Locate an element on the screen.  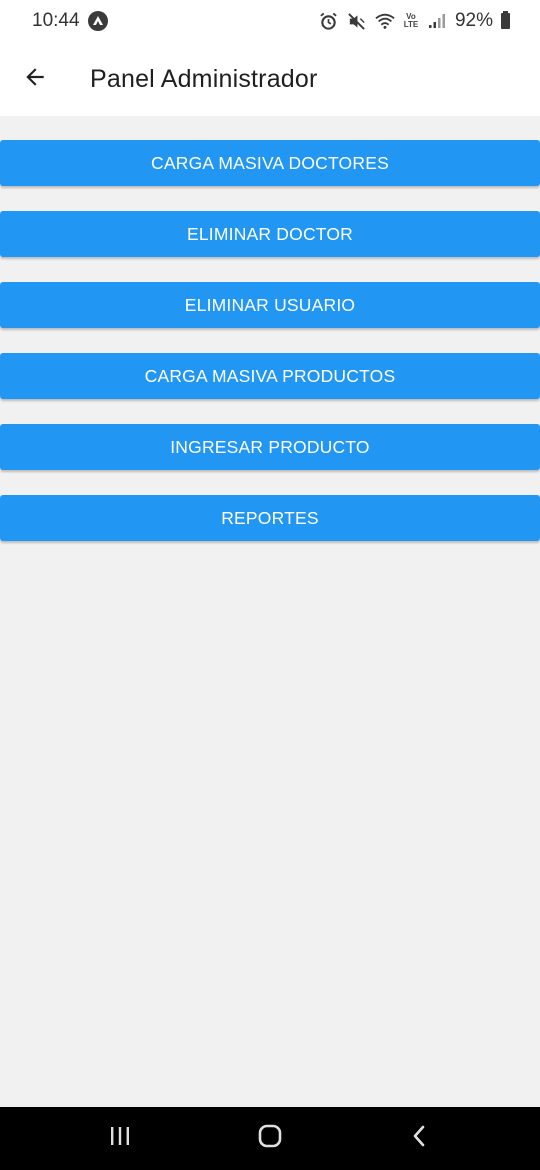
status-right: Vo LTE 92% is located at coordinates (414, 21).